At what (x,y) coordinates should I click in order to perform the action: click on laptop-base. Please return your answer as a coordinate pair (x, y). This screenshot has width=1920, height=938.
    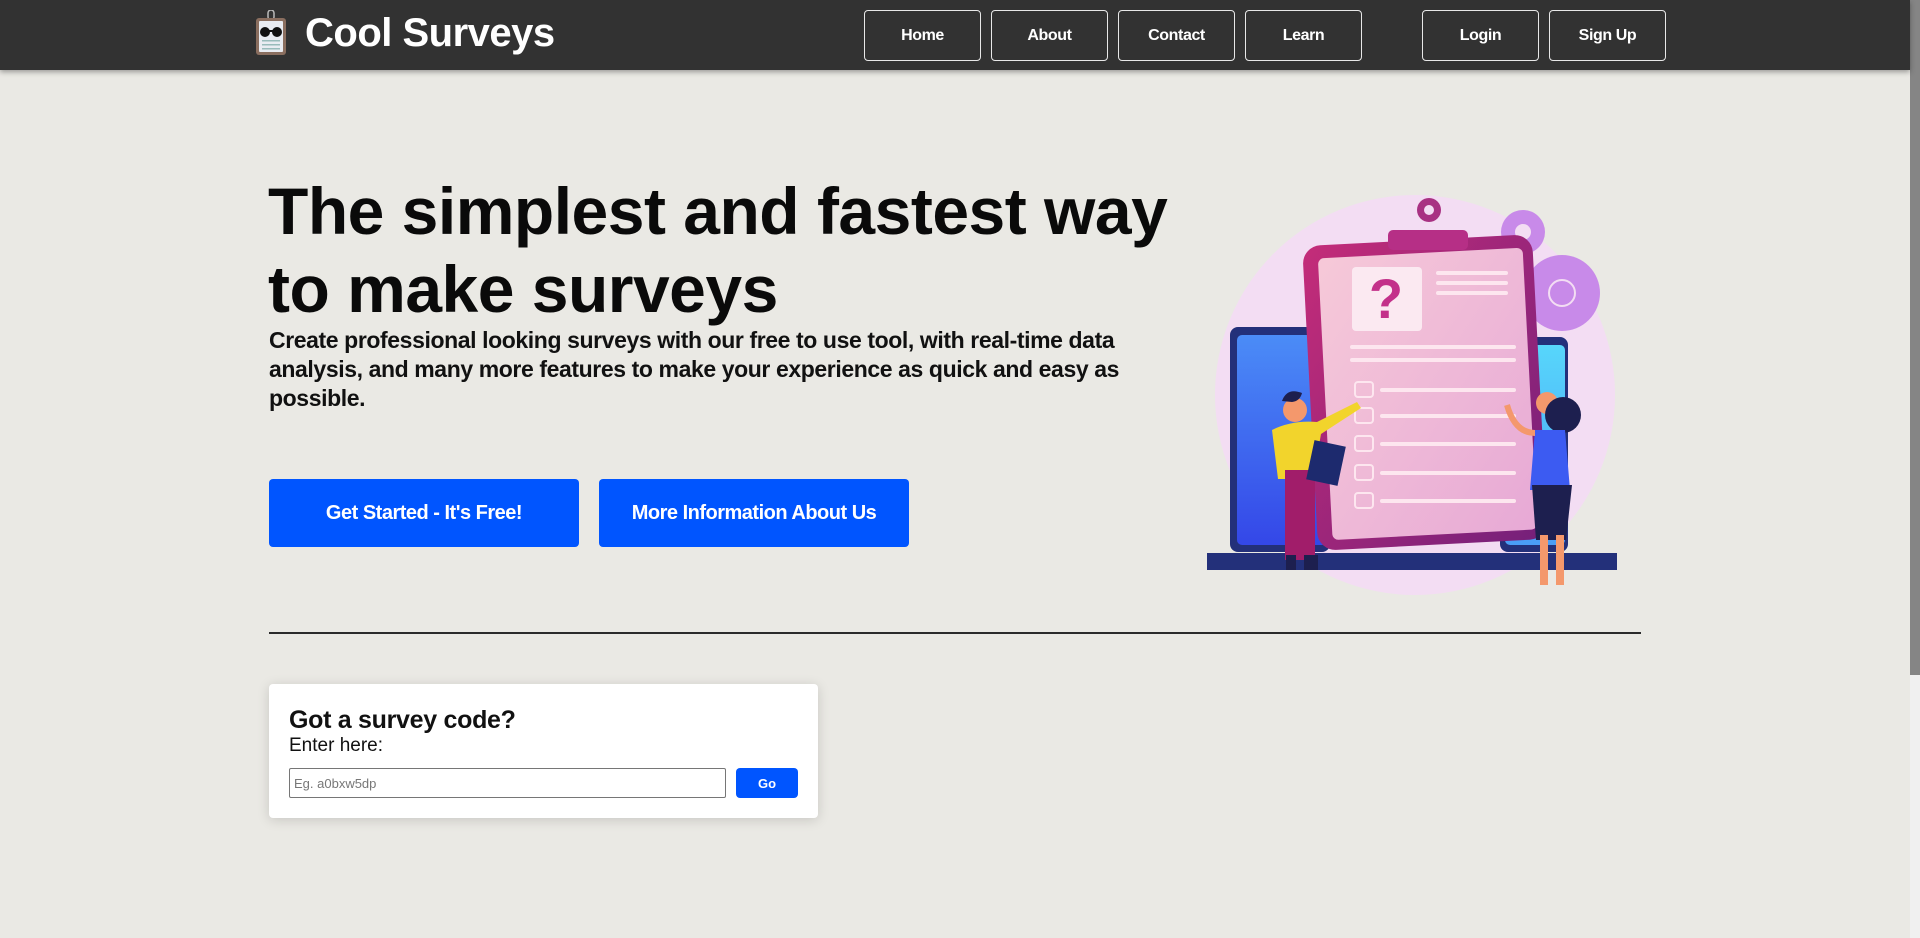
    Looking at the image, I should click on (1412, 561).